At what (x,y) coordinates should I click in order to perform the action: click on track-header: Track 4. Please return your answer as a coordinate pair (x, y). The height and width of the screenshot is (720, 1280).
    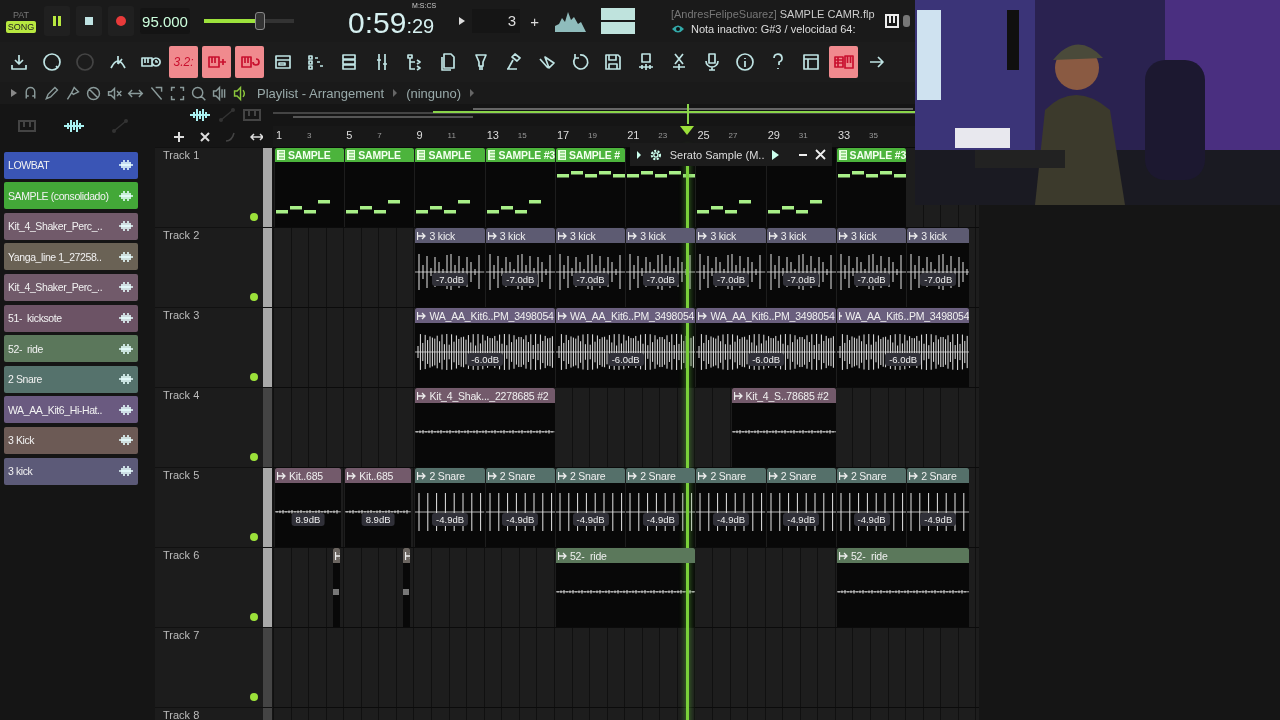
    Looking at the image, I should click on (209, 427).